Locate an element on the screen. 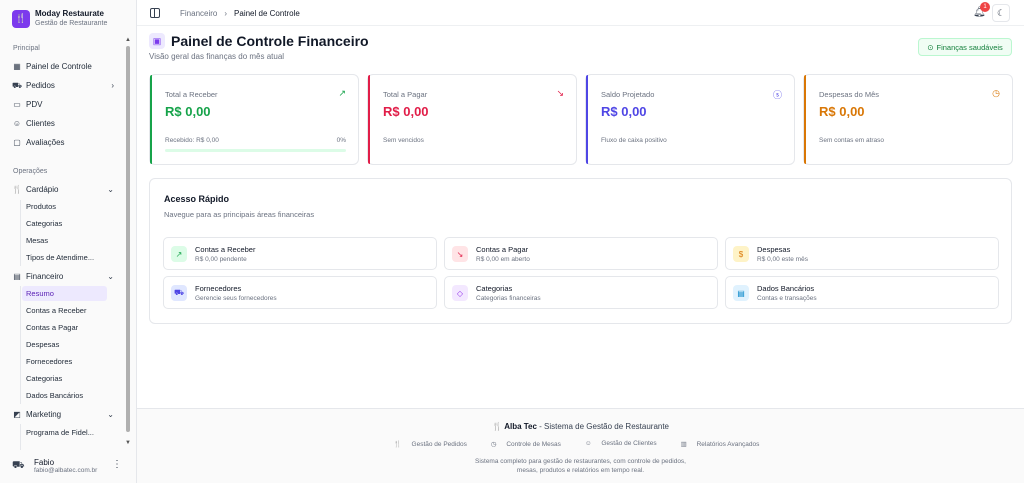 The width and height of the screenshot is (1024, 483). sidebar-item-painel: ▦ Painel de Controle is located at coordinates (65, 66).